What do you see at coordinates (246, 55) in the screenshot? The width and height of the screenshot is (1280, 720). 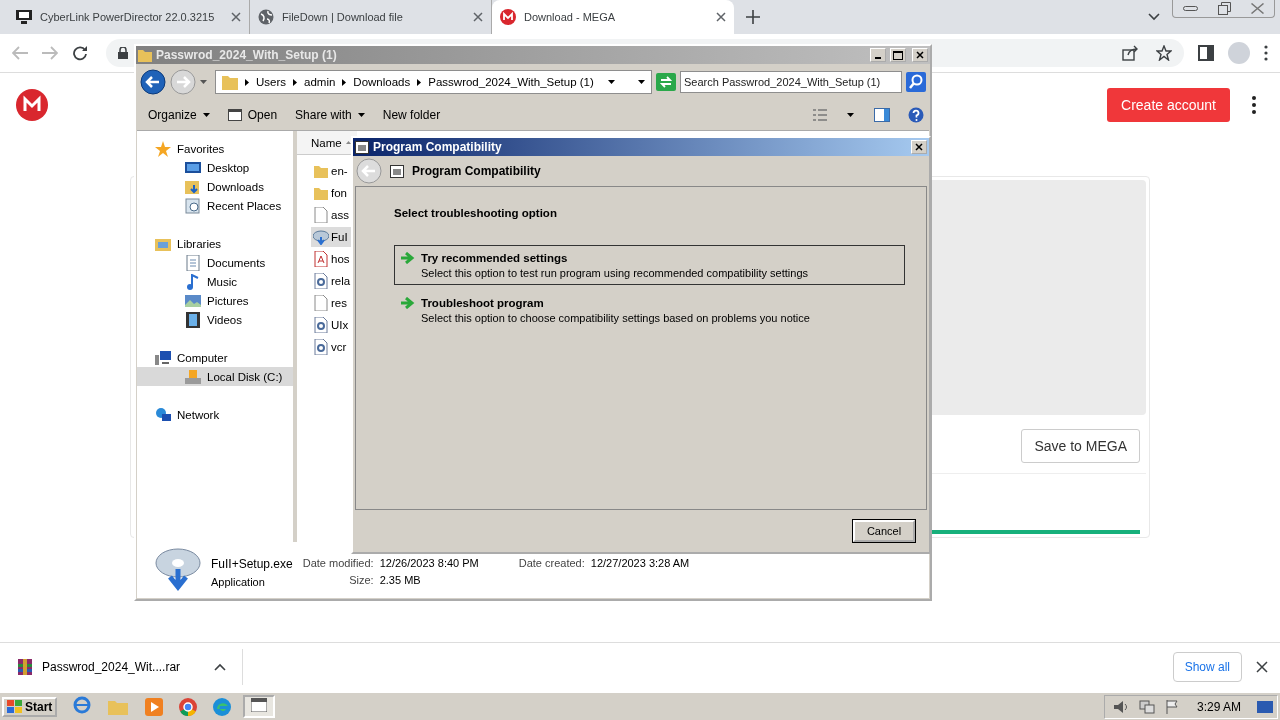 I see `window-title: Passwrod_2024_With_Setup (1)` at bounding box center [246, 55].